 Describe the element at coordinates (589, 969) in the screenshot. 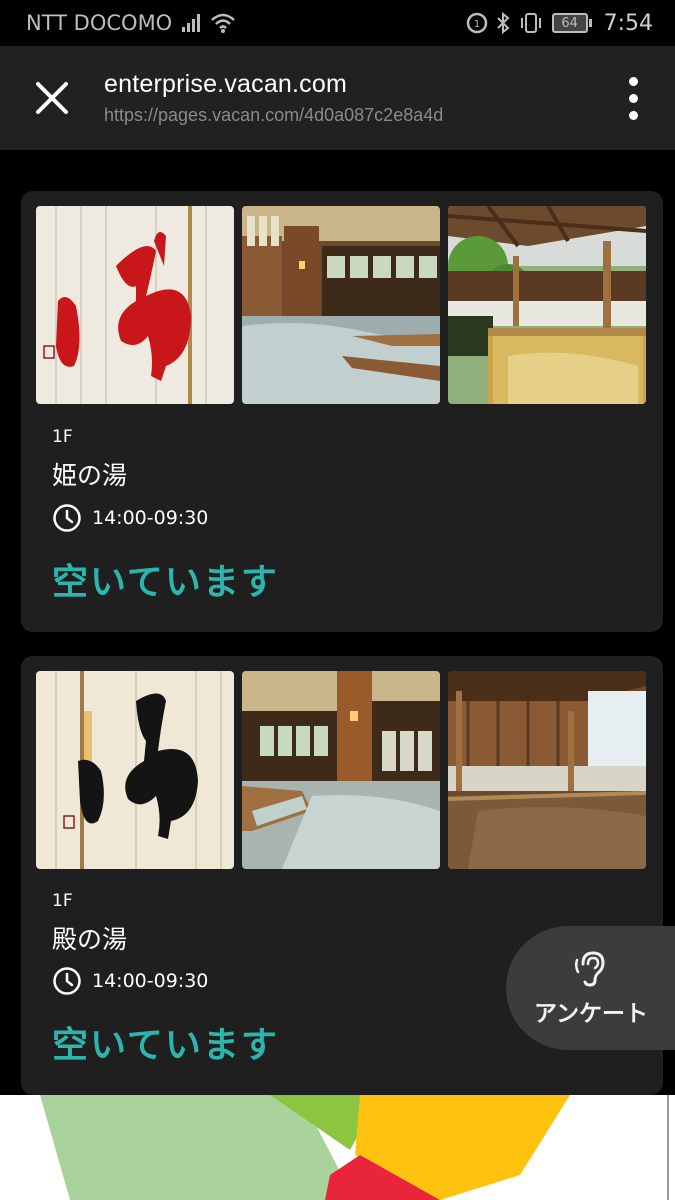

I see `ear-icon` at that location.